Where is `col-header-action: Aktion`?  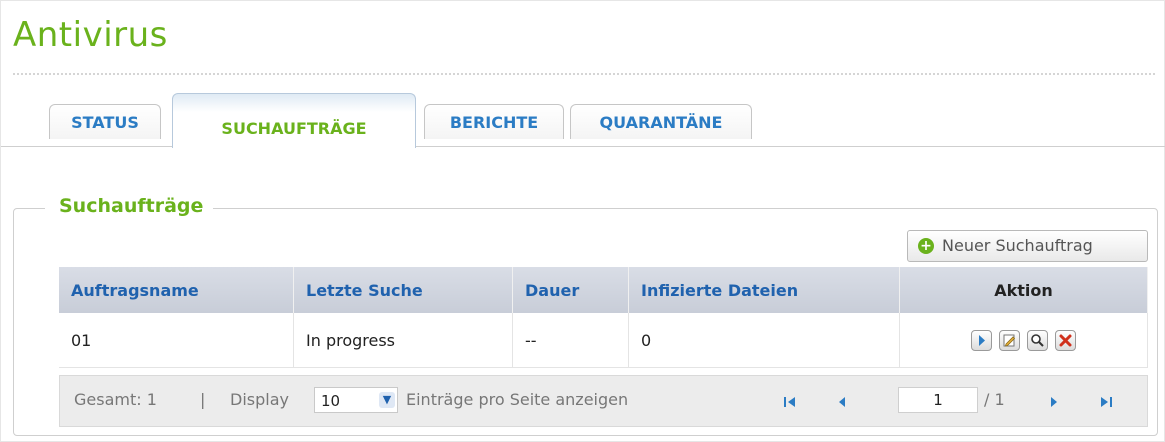 col-header-action: Aktion is located at coordinates (1023, 290).